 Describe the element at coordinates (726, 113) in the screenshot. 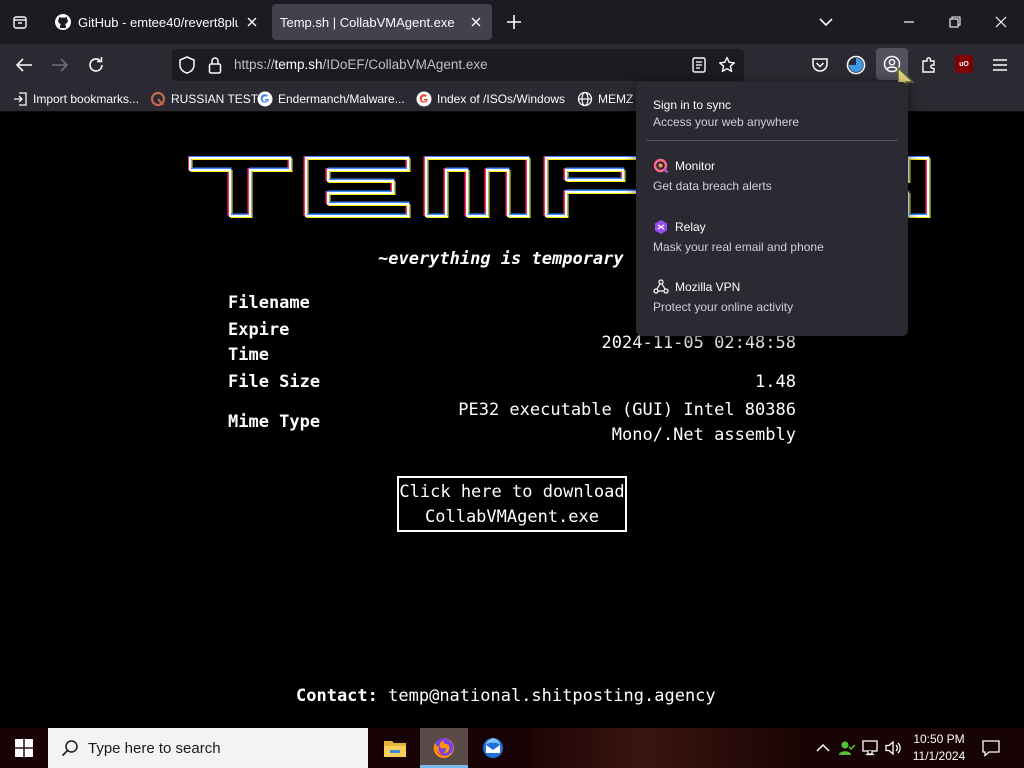

I see `sign-in-to-sync-item: Sign in to sync Access your web anywhere` at that location.